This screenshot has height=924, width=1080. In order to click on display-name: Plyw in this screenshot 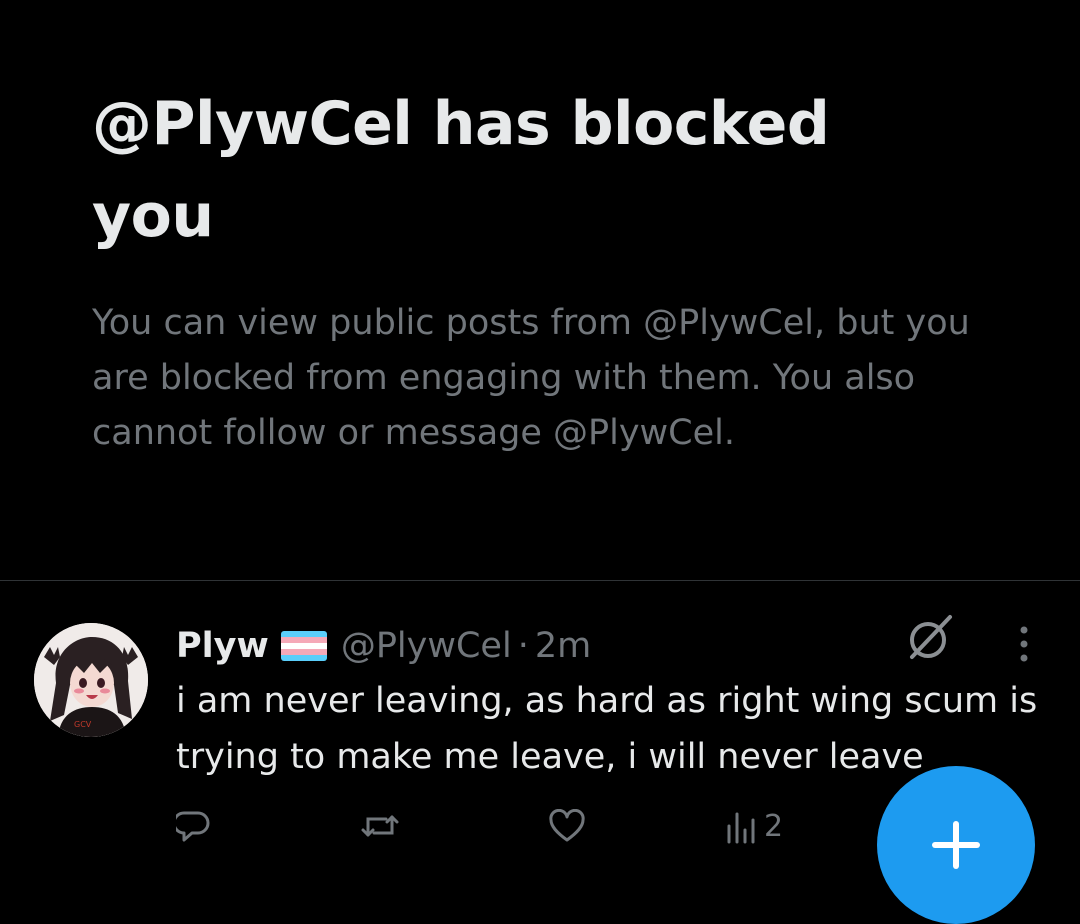, I will do `click(222, 646)`.